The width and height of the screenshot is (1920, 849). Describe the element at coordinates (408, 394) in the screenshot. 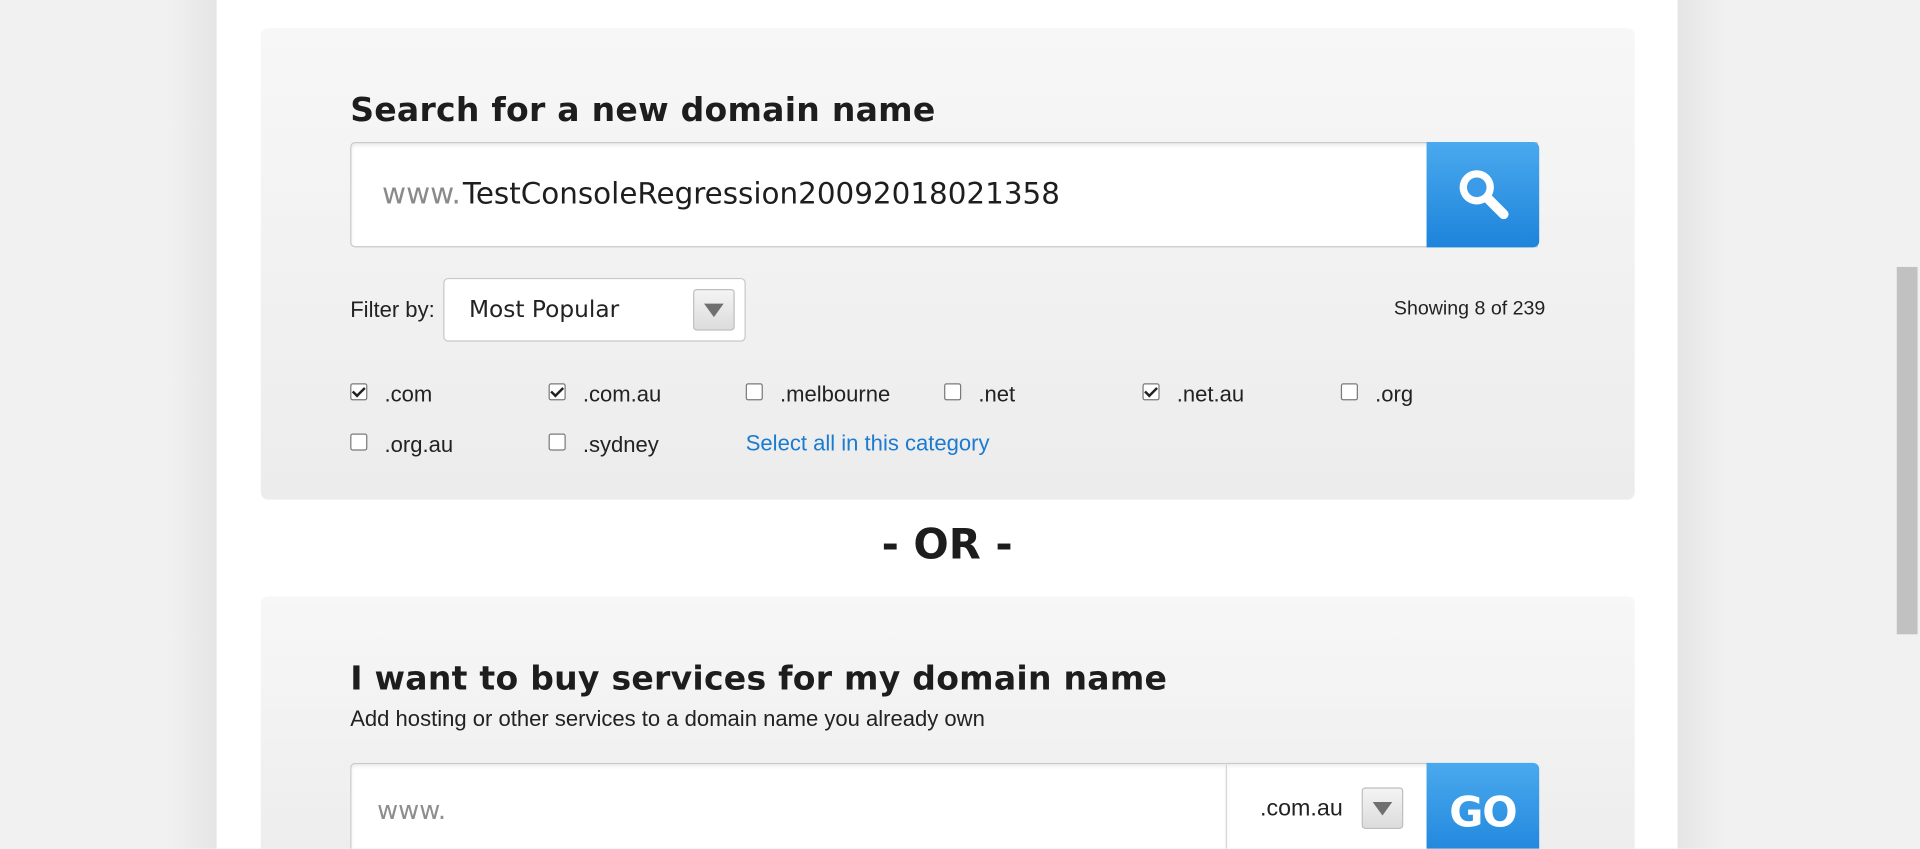

I see `tld-label: .com` at that location.